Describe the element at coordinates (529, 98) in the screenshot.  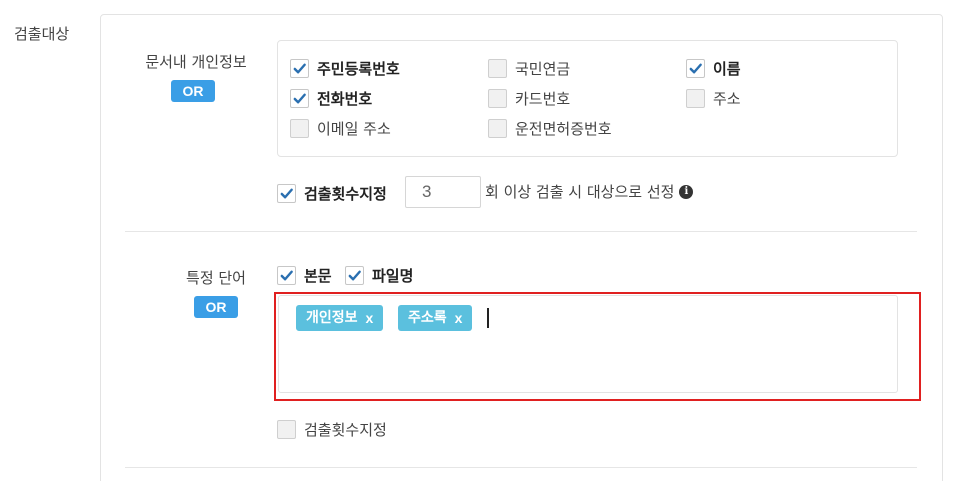
I see `option-card-number: 카드번호` at that location.